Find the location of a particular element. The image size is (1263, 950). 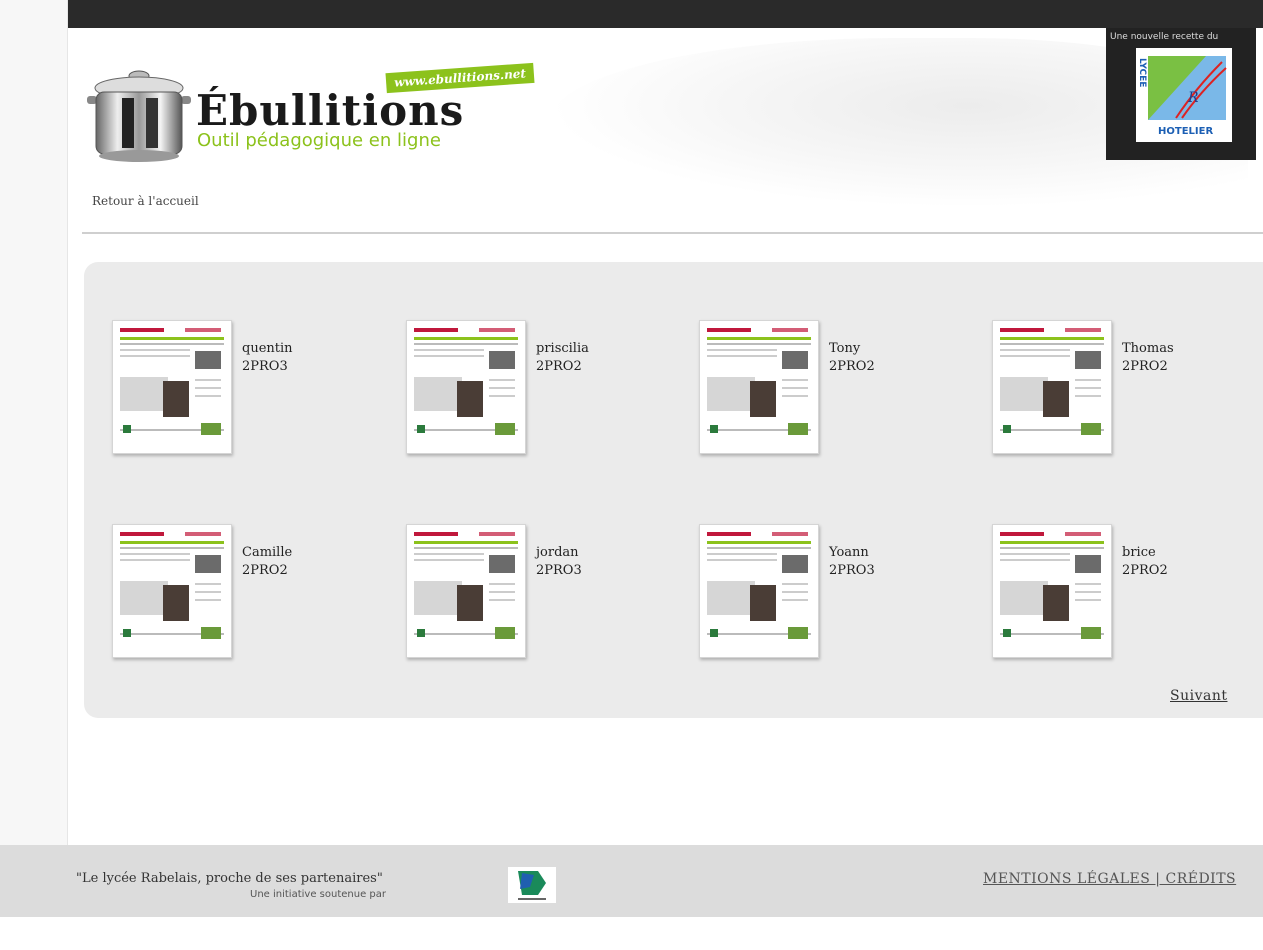

partner-caption: Une nouvelle recette du is located at coordinates (1164, 37).